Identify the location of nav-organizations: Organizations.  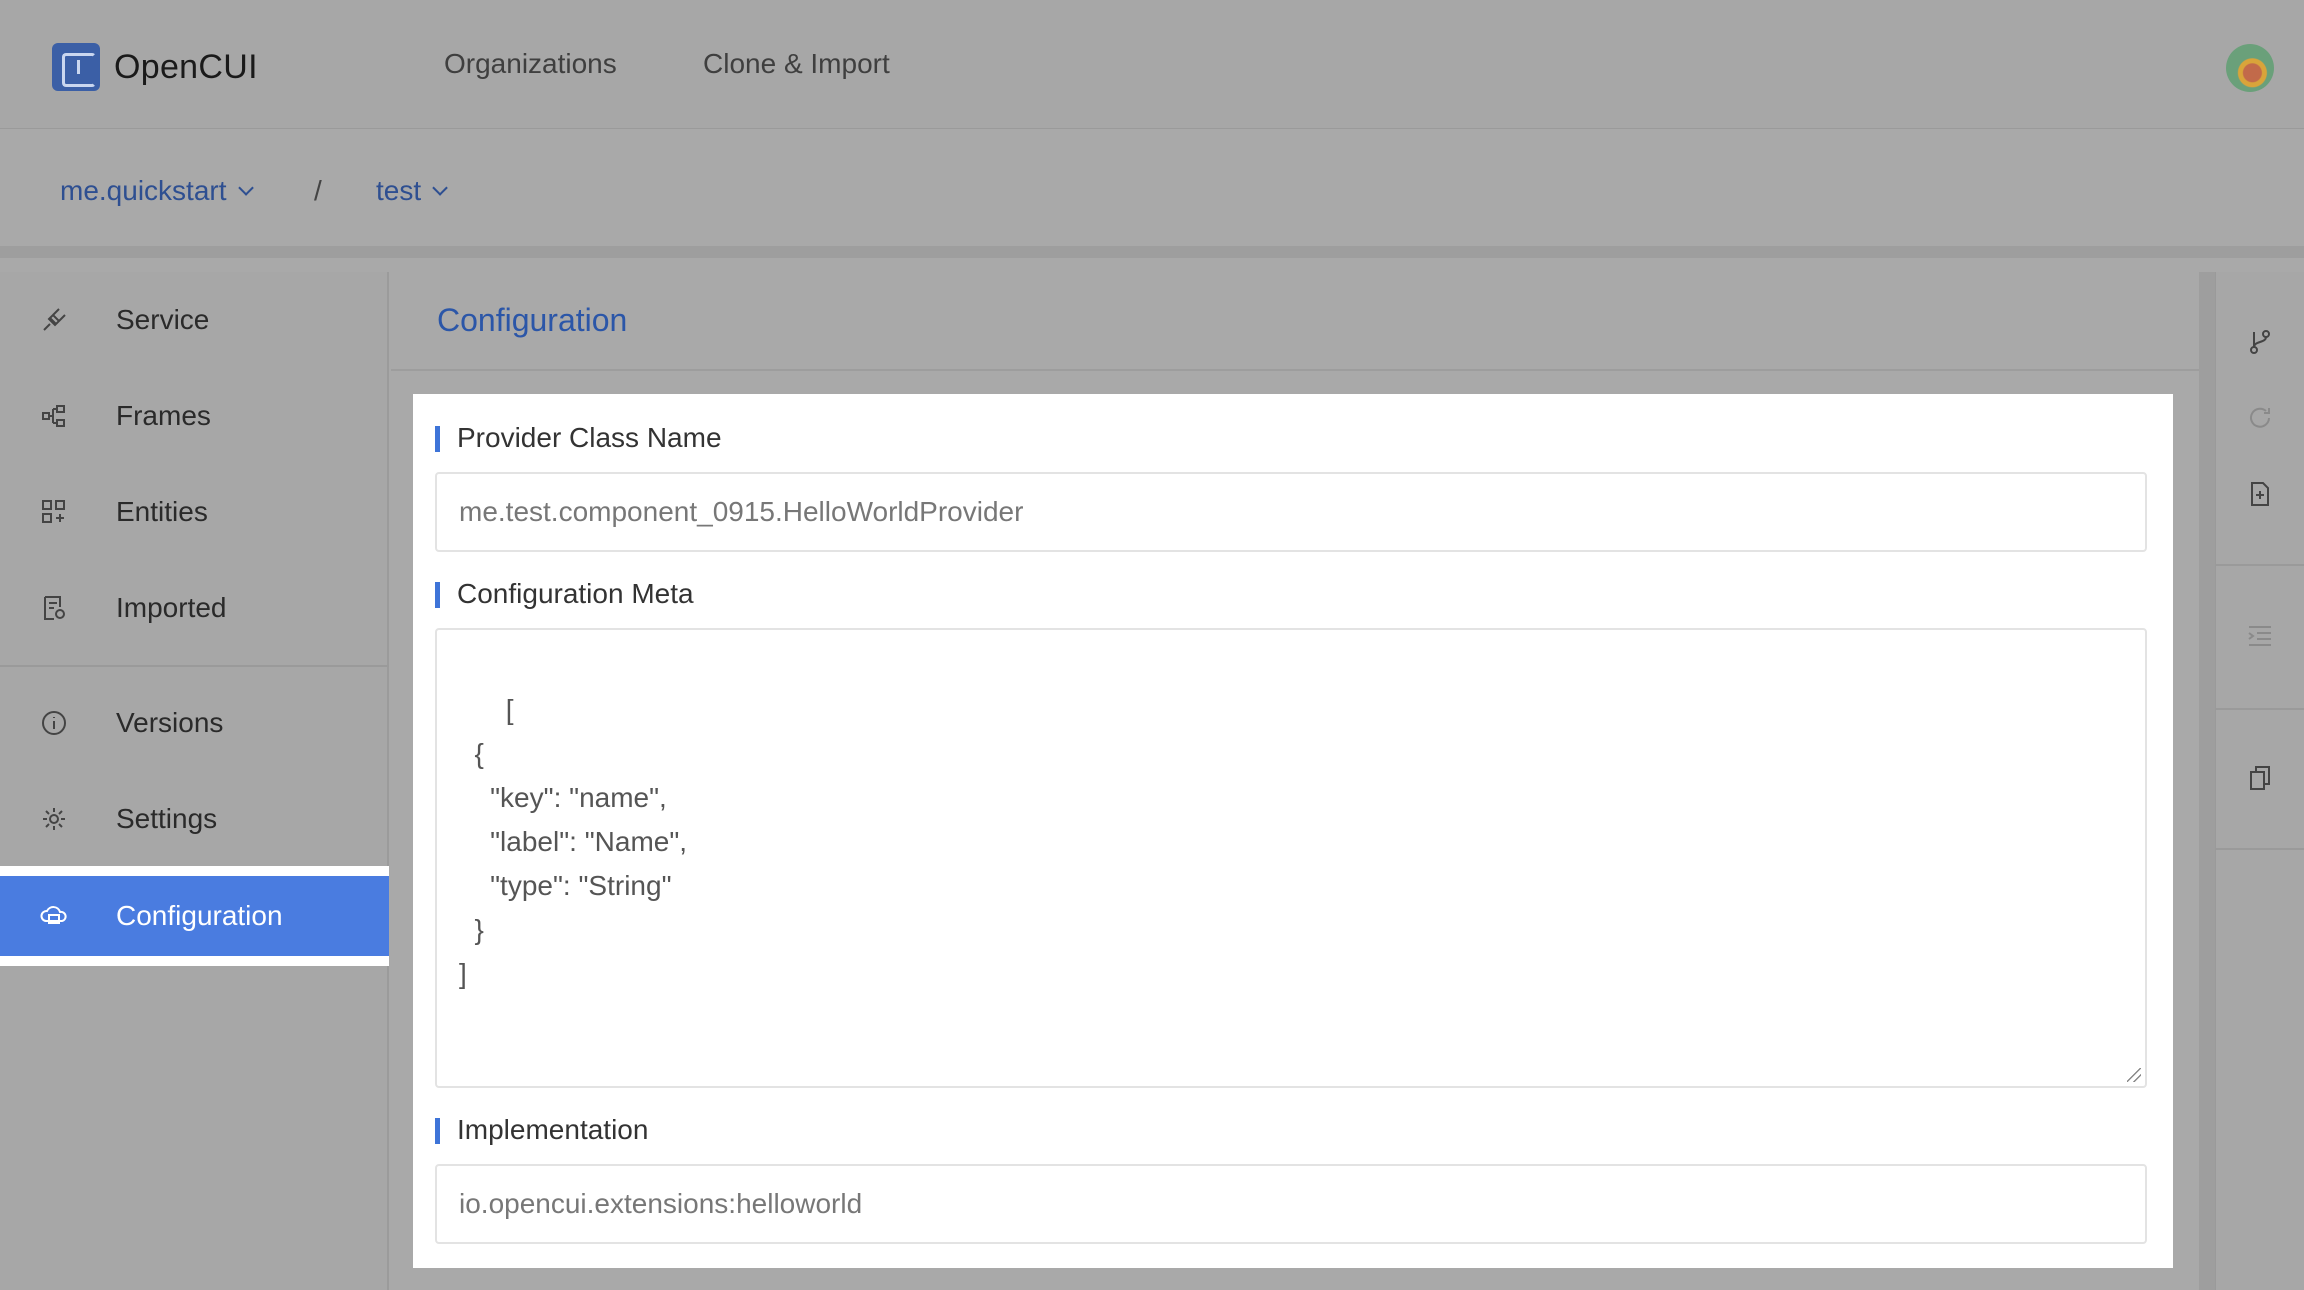
(530, 64).